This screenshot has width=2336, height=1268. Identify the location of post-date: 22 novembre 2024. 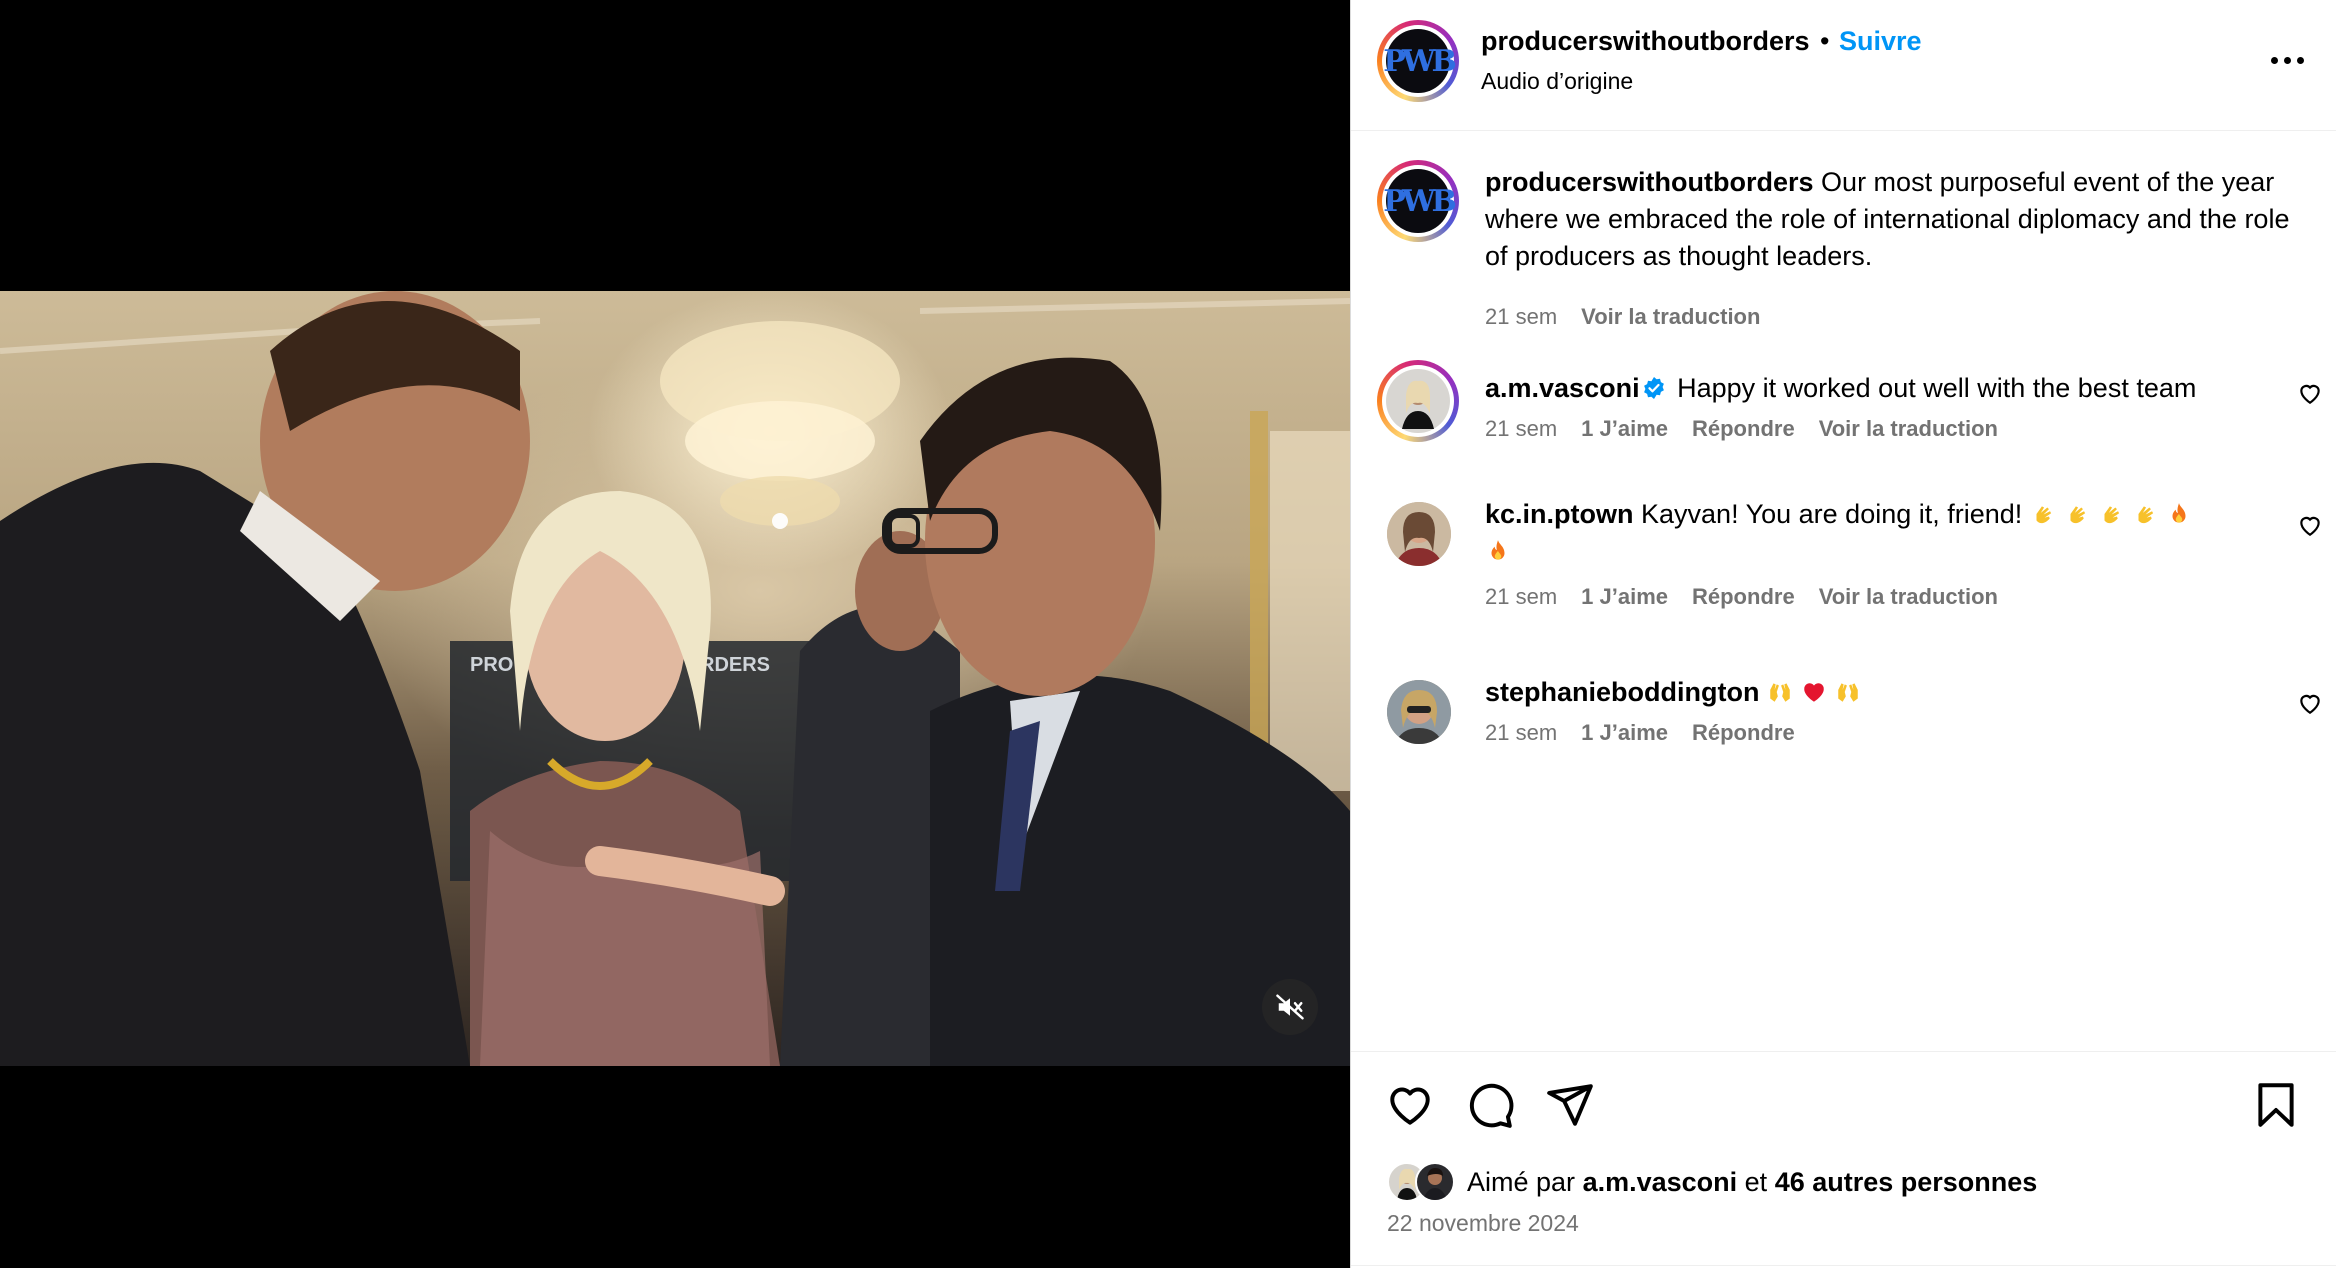
(1483, 1223).